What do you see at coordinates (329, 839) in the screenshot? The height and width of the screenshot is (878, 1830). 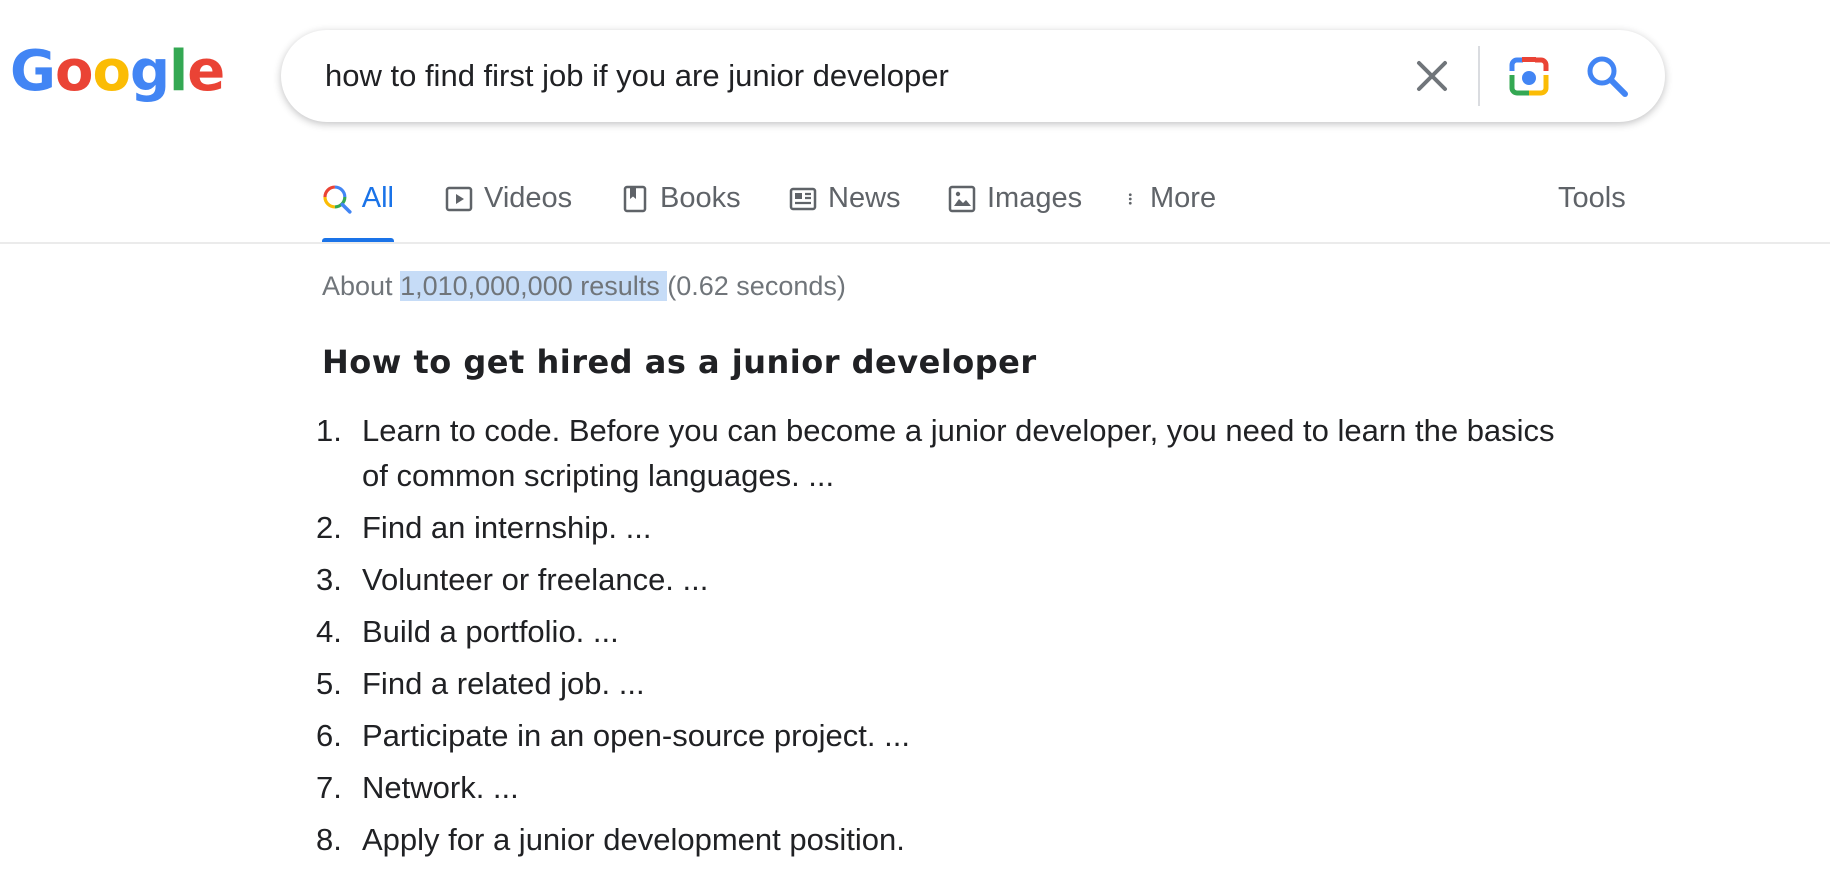 I see `list-number: 8.` at bounding box center [329, 839].